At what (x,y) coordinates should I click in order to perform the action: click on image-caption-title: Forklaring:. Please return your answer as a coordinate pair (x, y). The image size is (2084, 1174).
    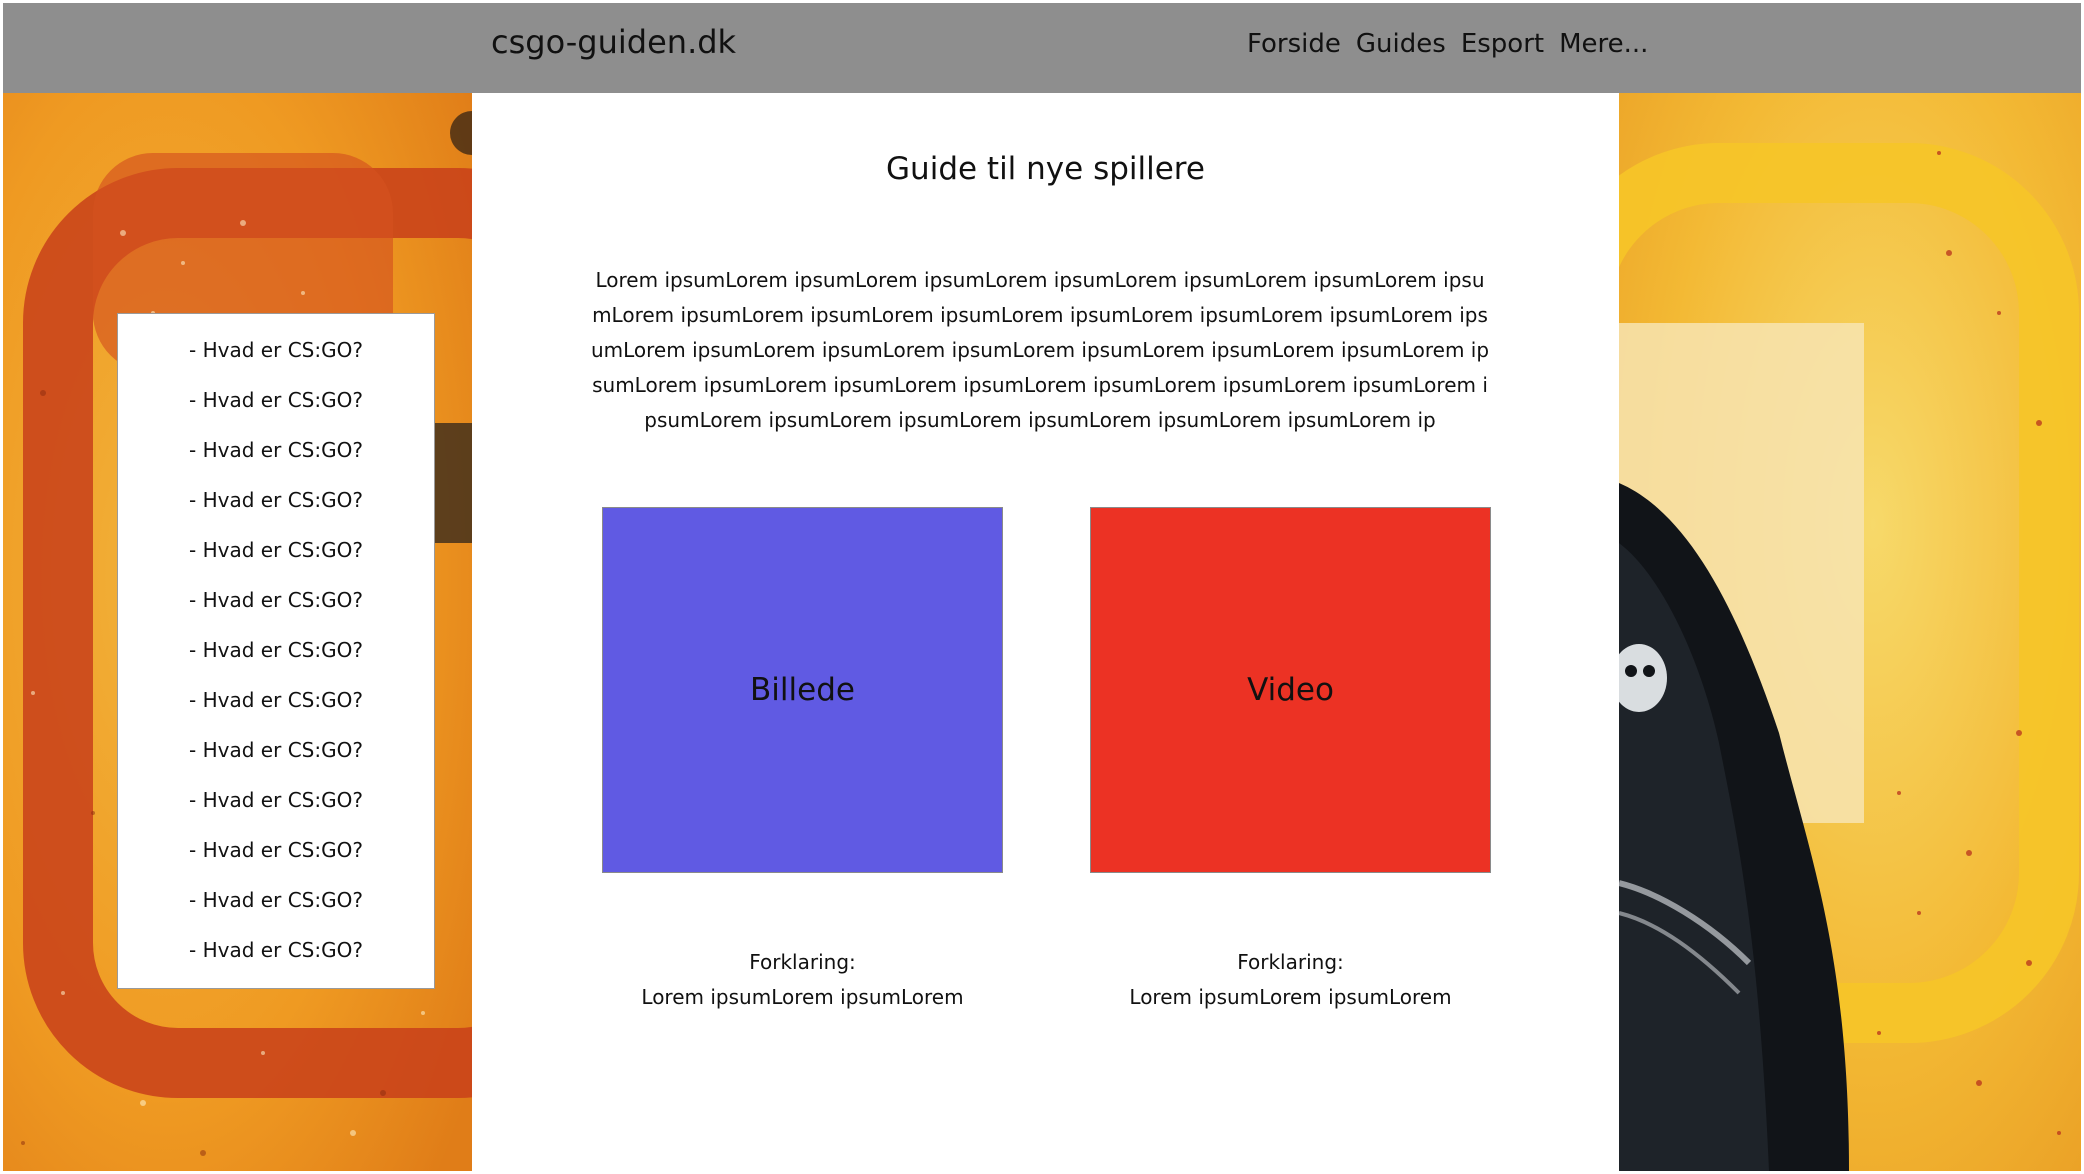
    Looking at the image, I should click on (802, 962).